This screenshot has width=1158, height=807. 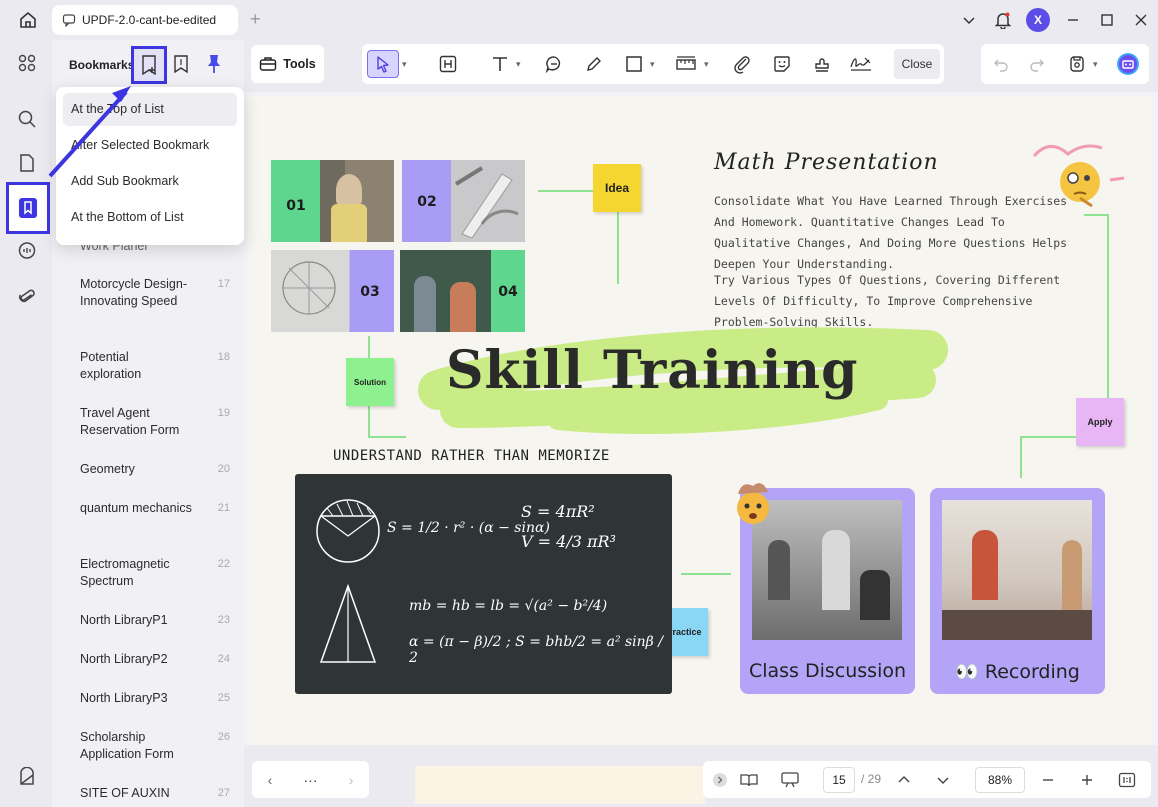 I want to click on close-tools-button: Close, so click(x=917, y=64).